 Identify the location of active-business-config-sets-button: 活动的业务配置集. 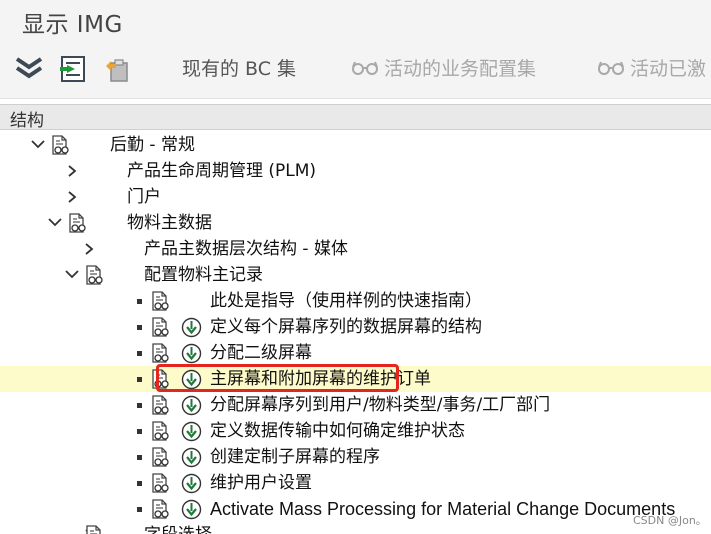
(444, 69).